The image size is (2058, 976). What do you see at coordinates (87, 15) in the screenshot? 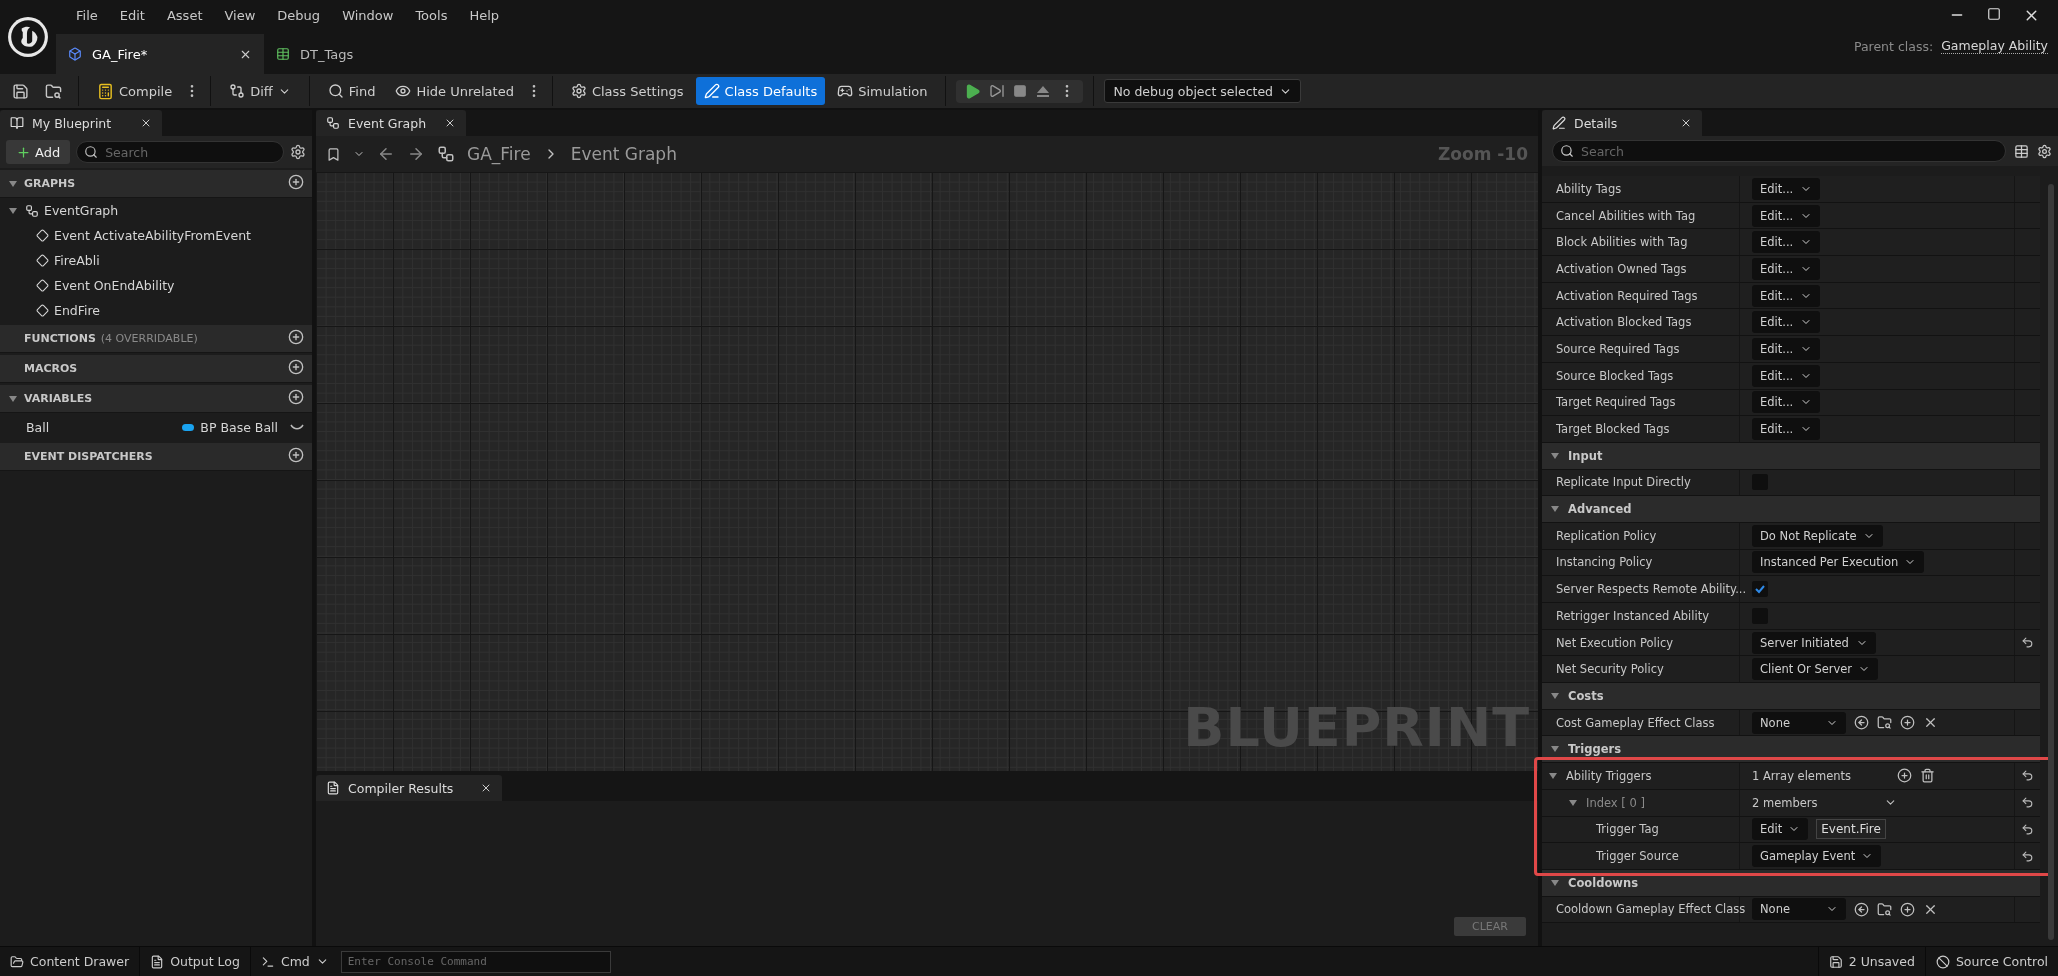
I see `menu-item: File` at bounding box center [87, 15].